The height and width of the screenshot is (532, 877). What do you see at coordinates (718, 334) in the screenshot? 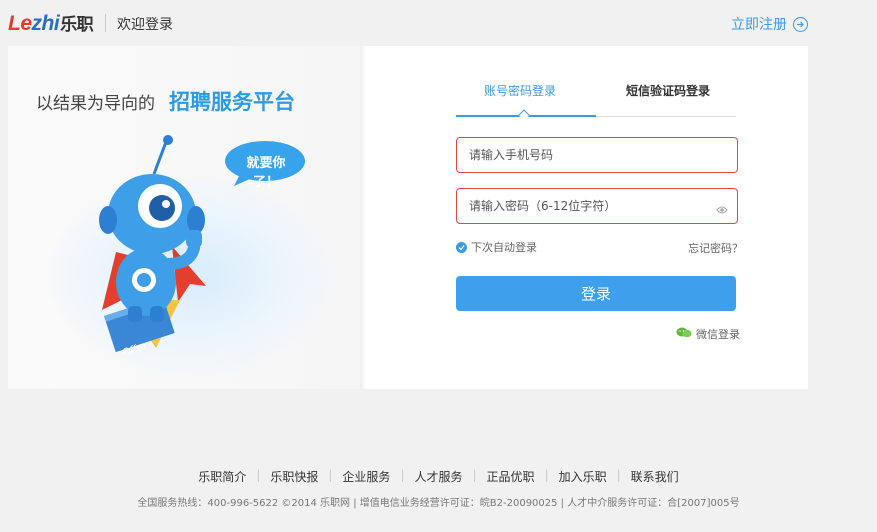
I see `wechat-login-label: 微信登录` at bounding box center [718, 334].